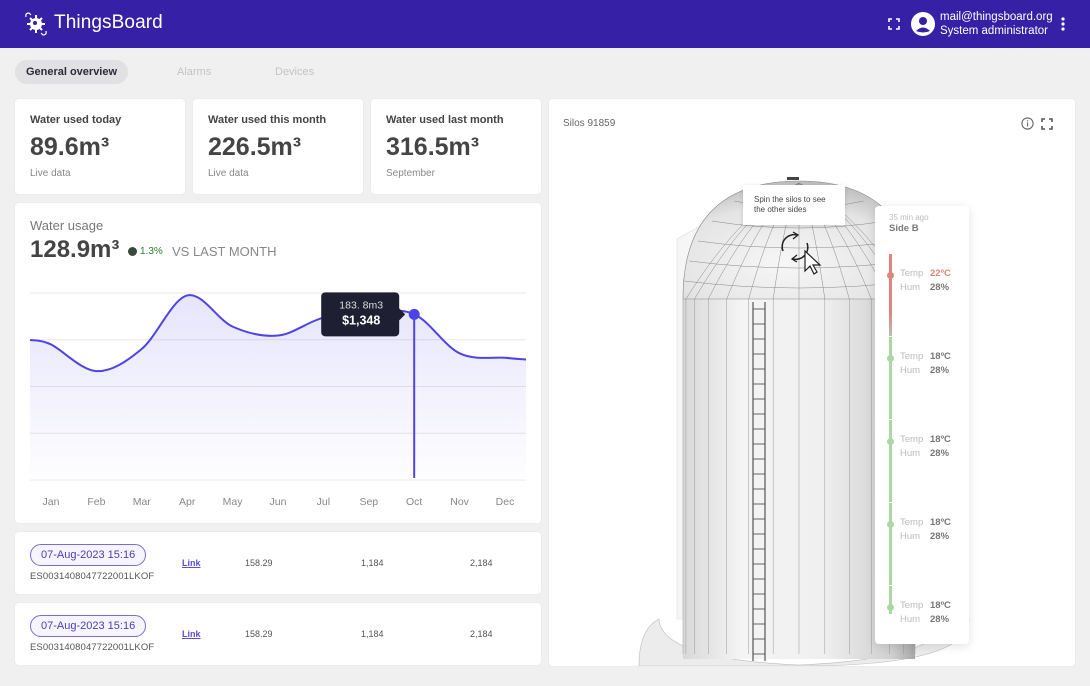  What do you see at coordinates (445, 120) in the screenshot?
I see `kpi-title: Water used last month` at bounding box center [445, 120].